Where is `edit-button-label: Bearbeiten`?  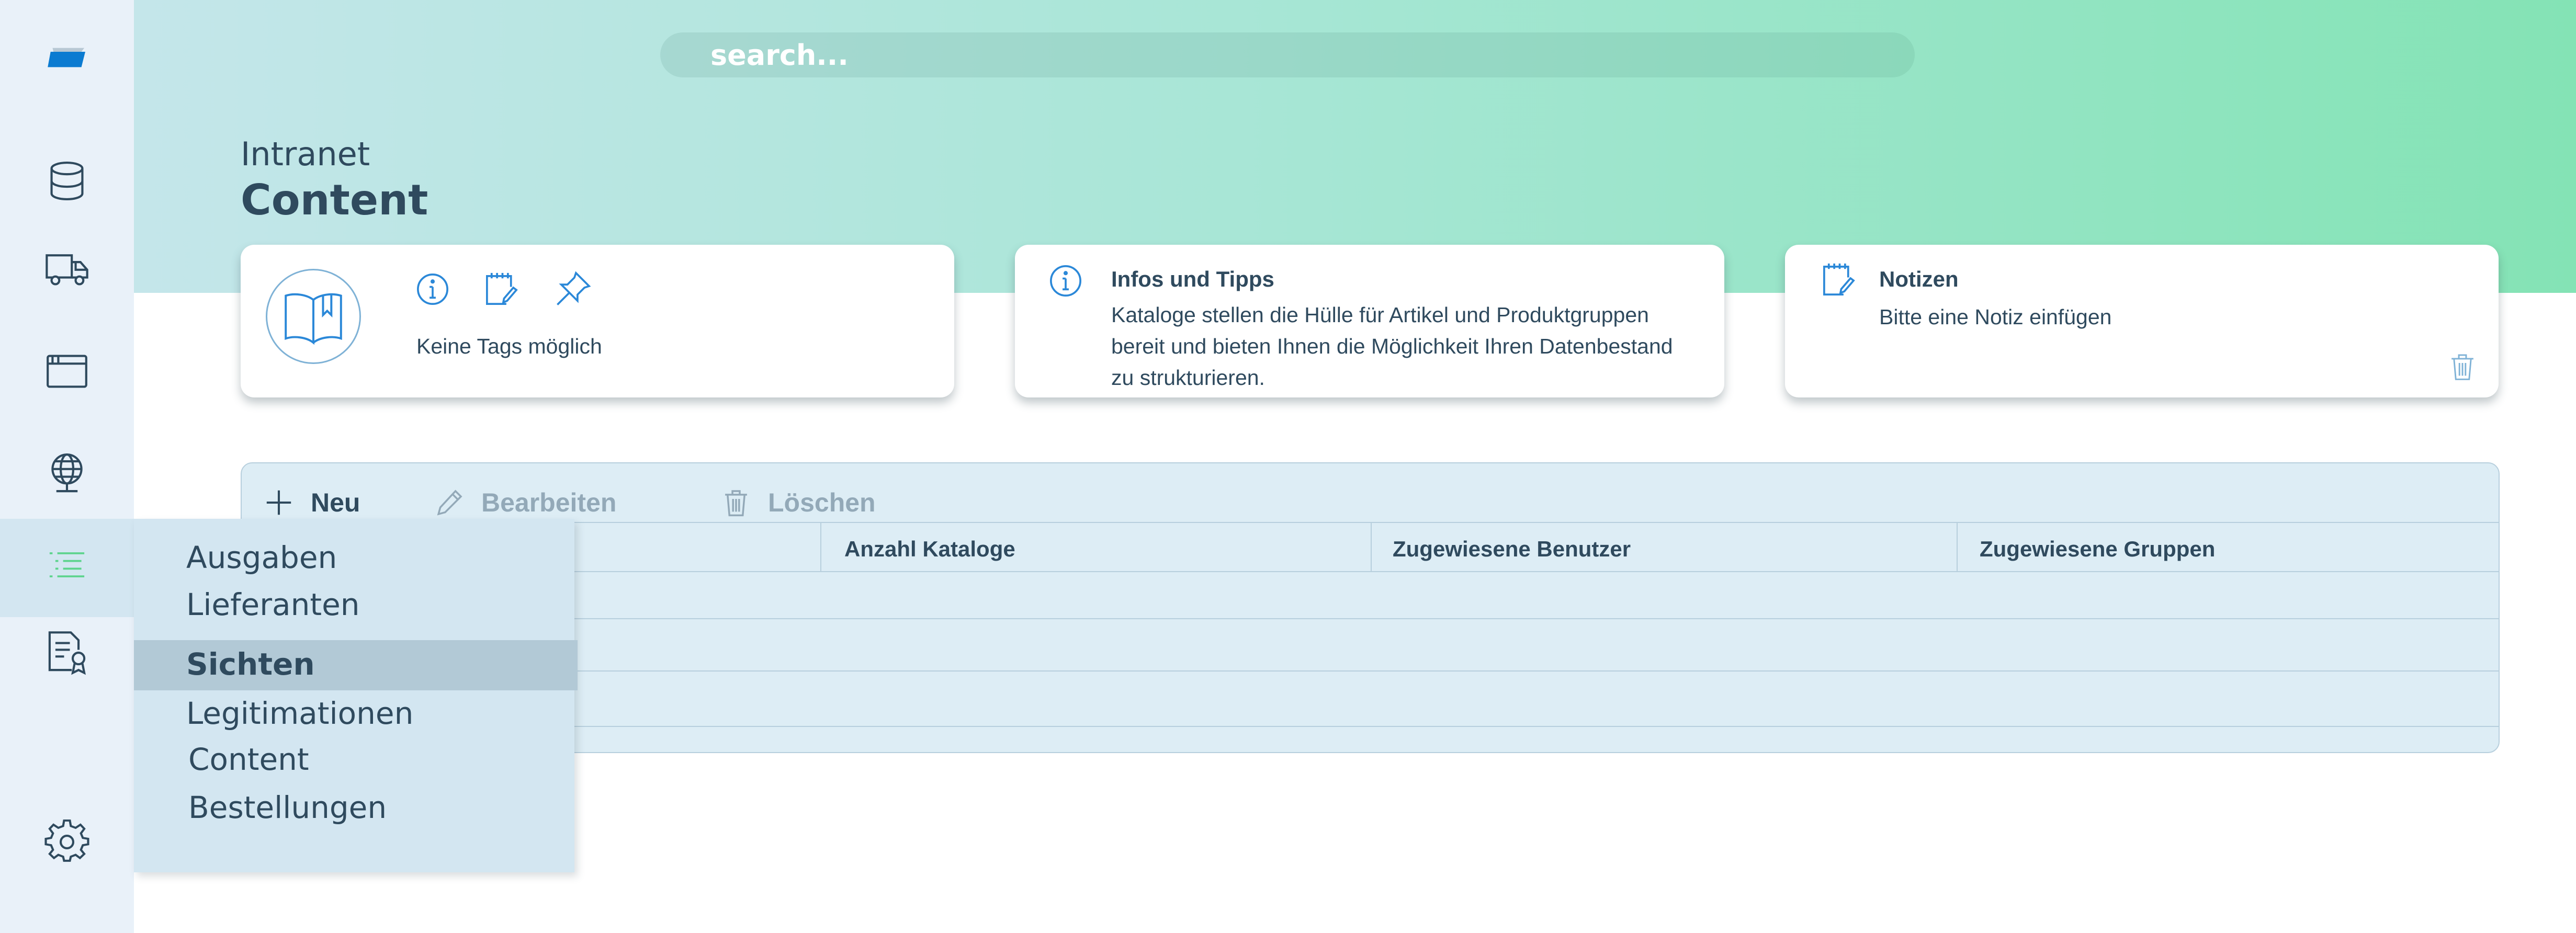
edit-button-label: Bearbeiten is located at coordinates (549, 502).